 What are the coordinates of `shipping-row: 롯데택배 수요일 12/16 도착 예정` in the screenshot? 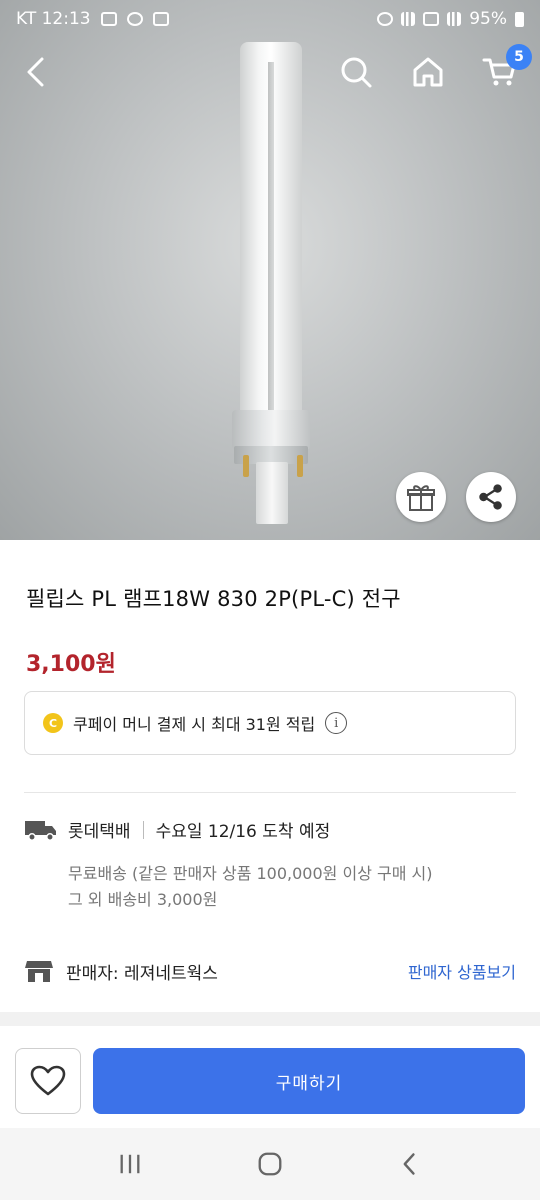 It's located at (177, 829).